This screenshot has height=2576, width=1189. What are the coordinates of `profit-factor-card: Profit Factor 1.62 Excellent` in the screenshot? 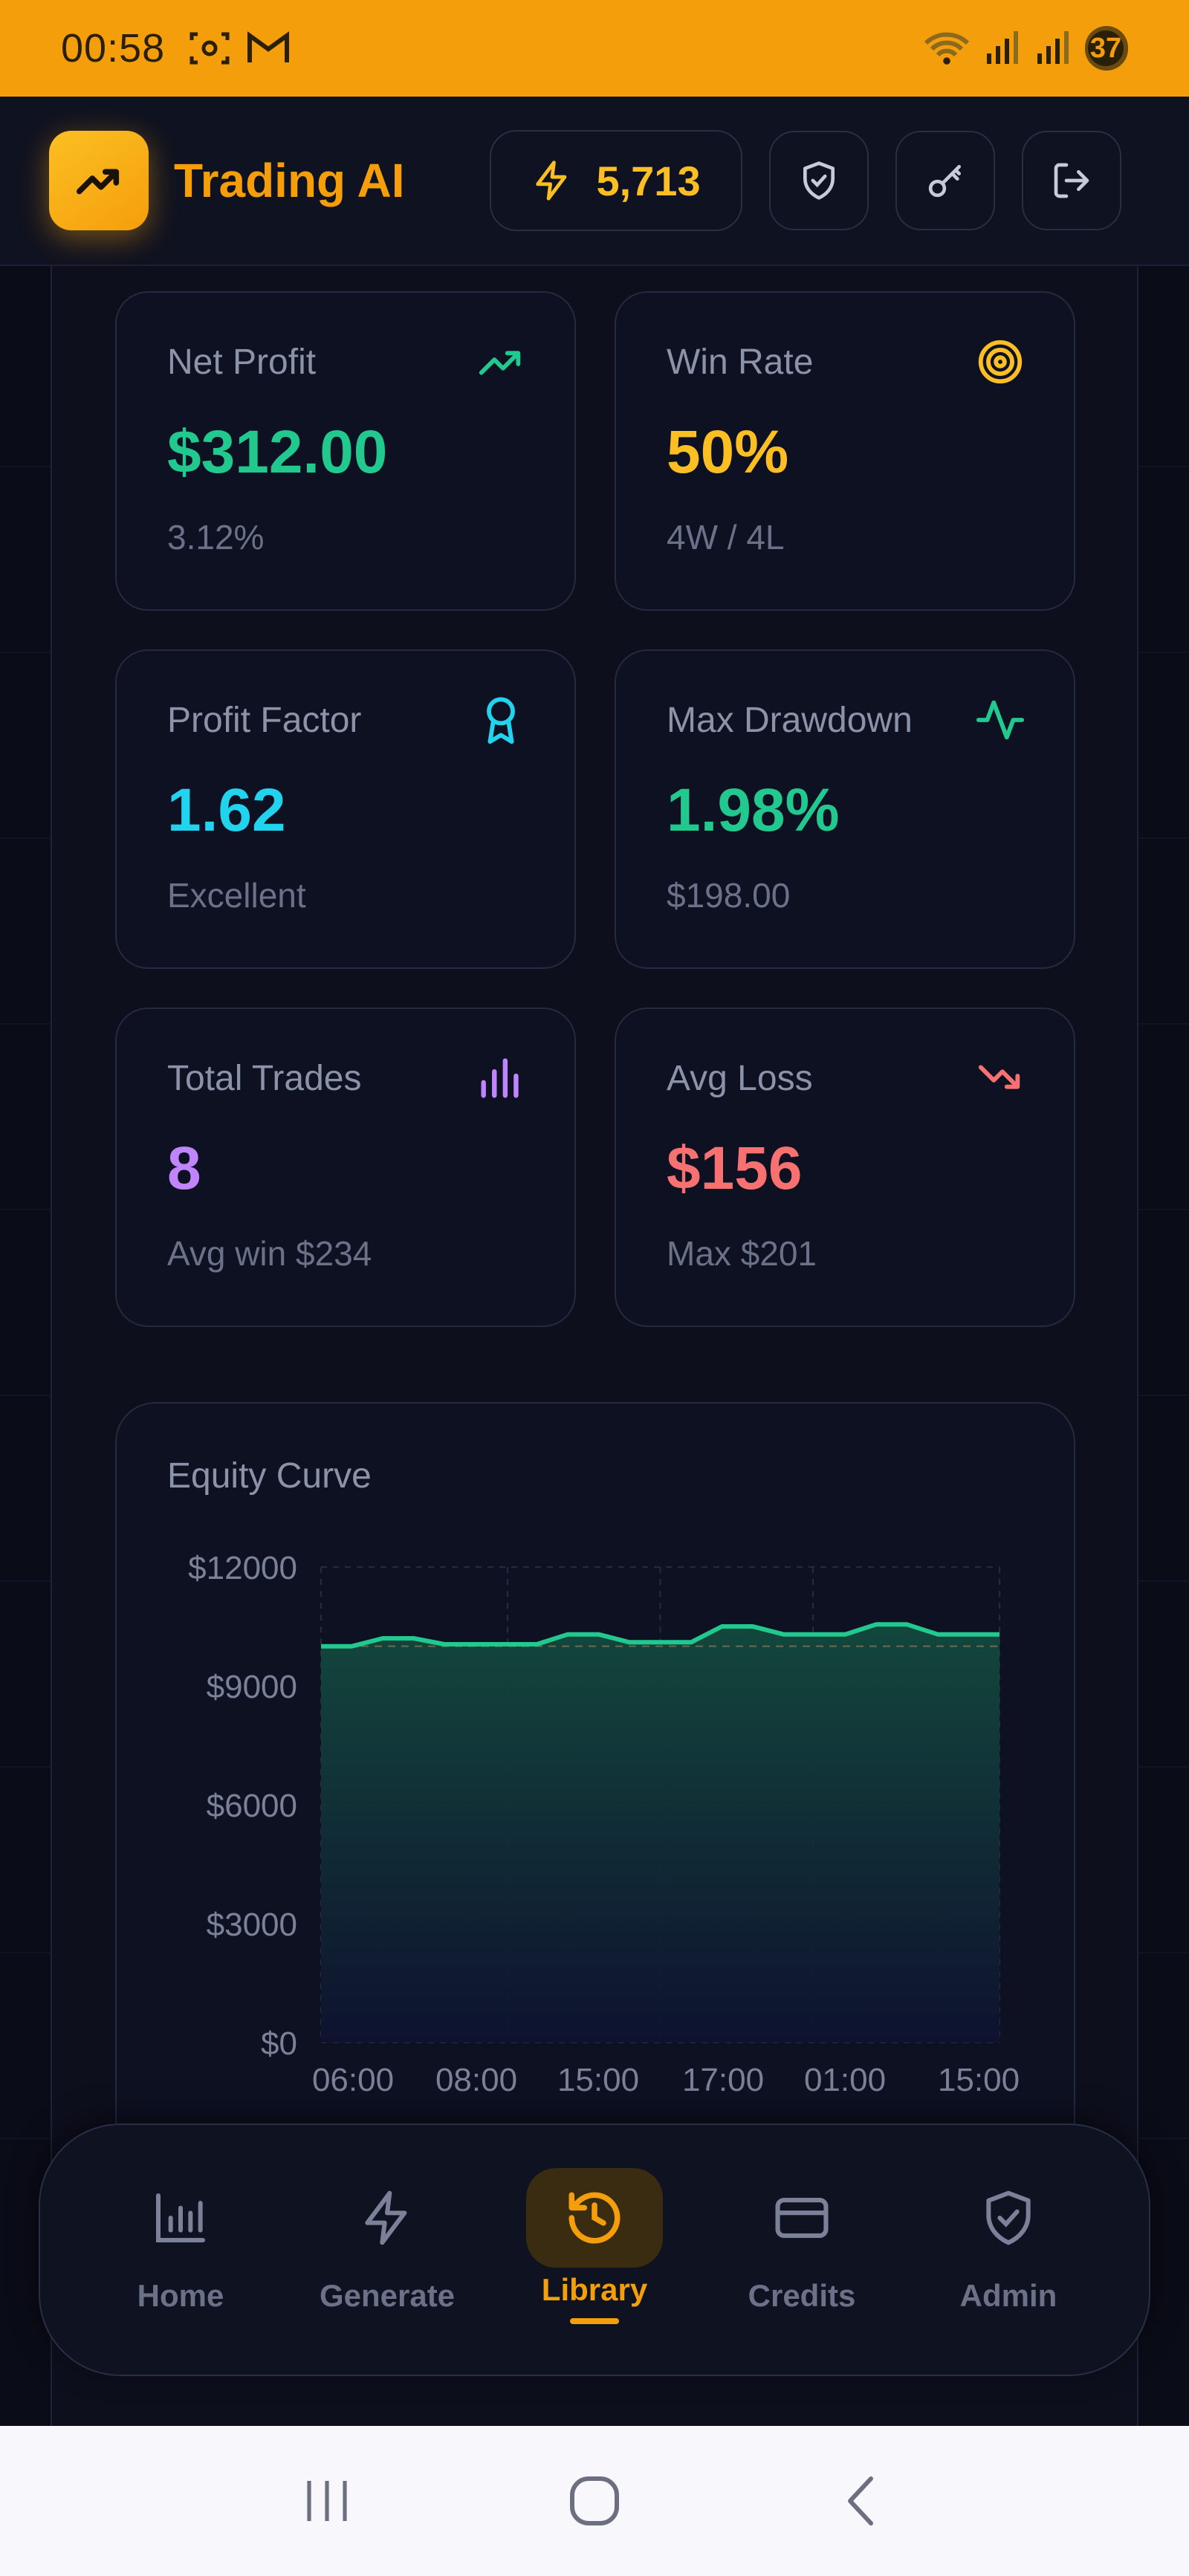 It's located at (345, 809).